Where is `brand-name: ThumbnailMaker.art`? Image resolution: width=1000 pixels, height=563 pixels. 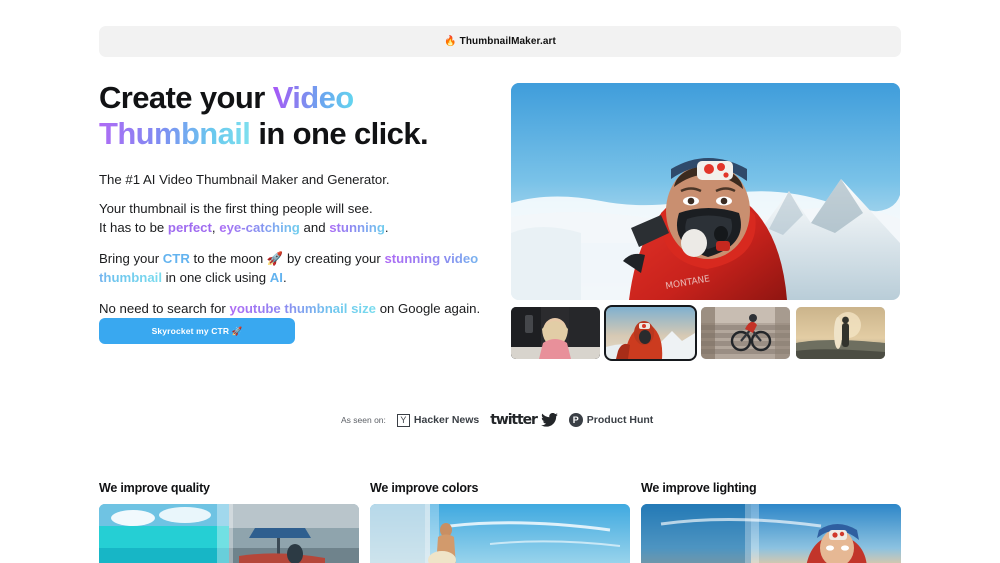 brand-name: ThumbnailMaker.art is located at coordinates (507, 41).